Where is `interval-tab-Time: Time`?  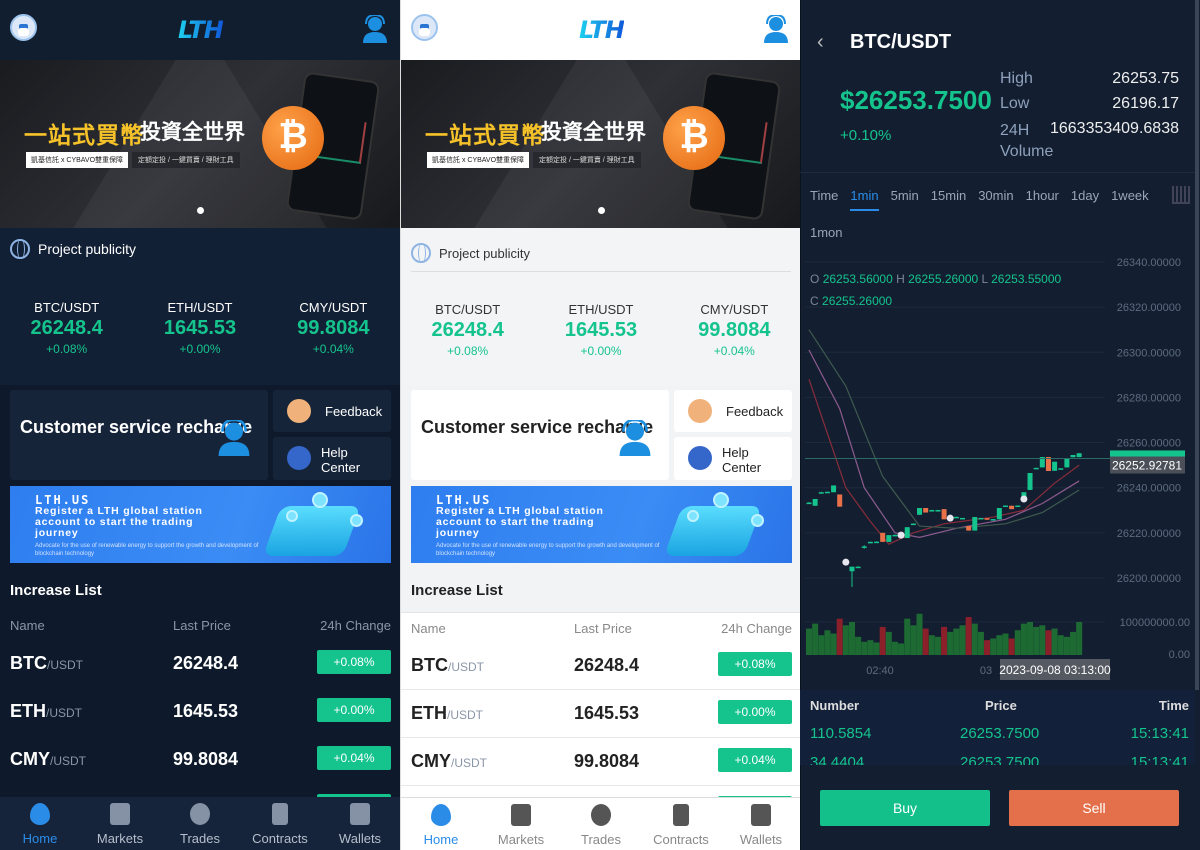
interval-tab-Time: Time is located at coordinates (824, 199).